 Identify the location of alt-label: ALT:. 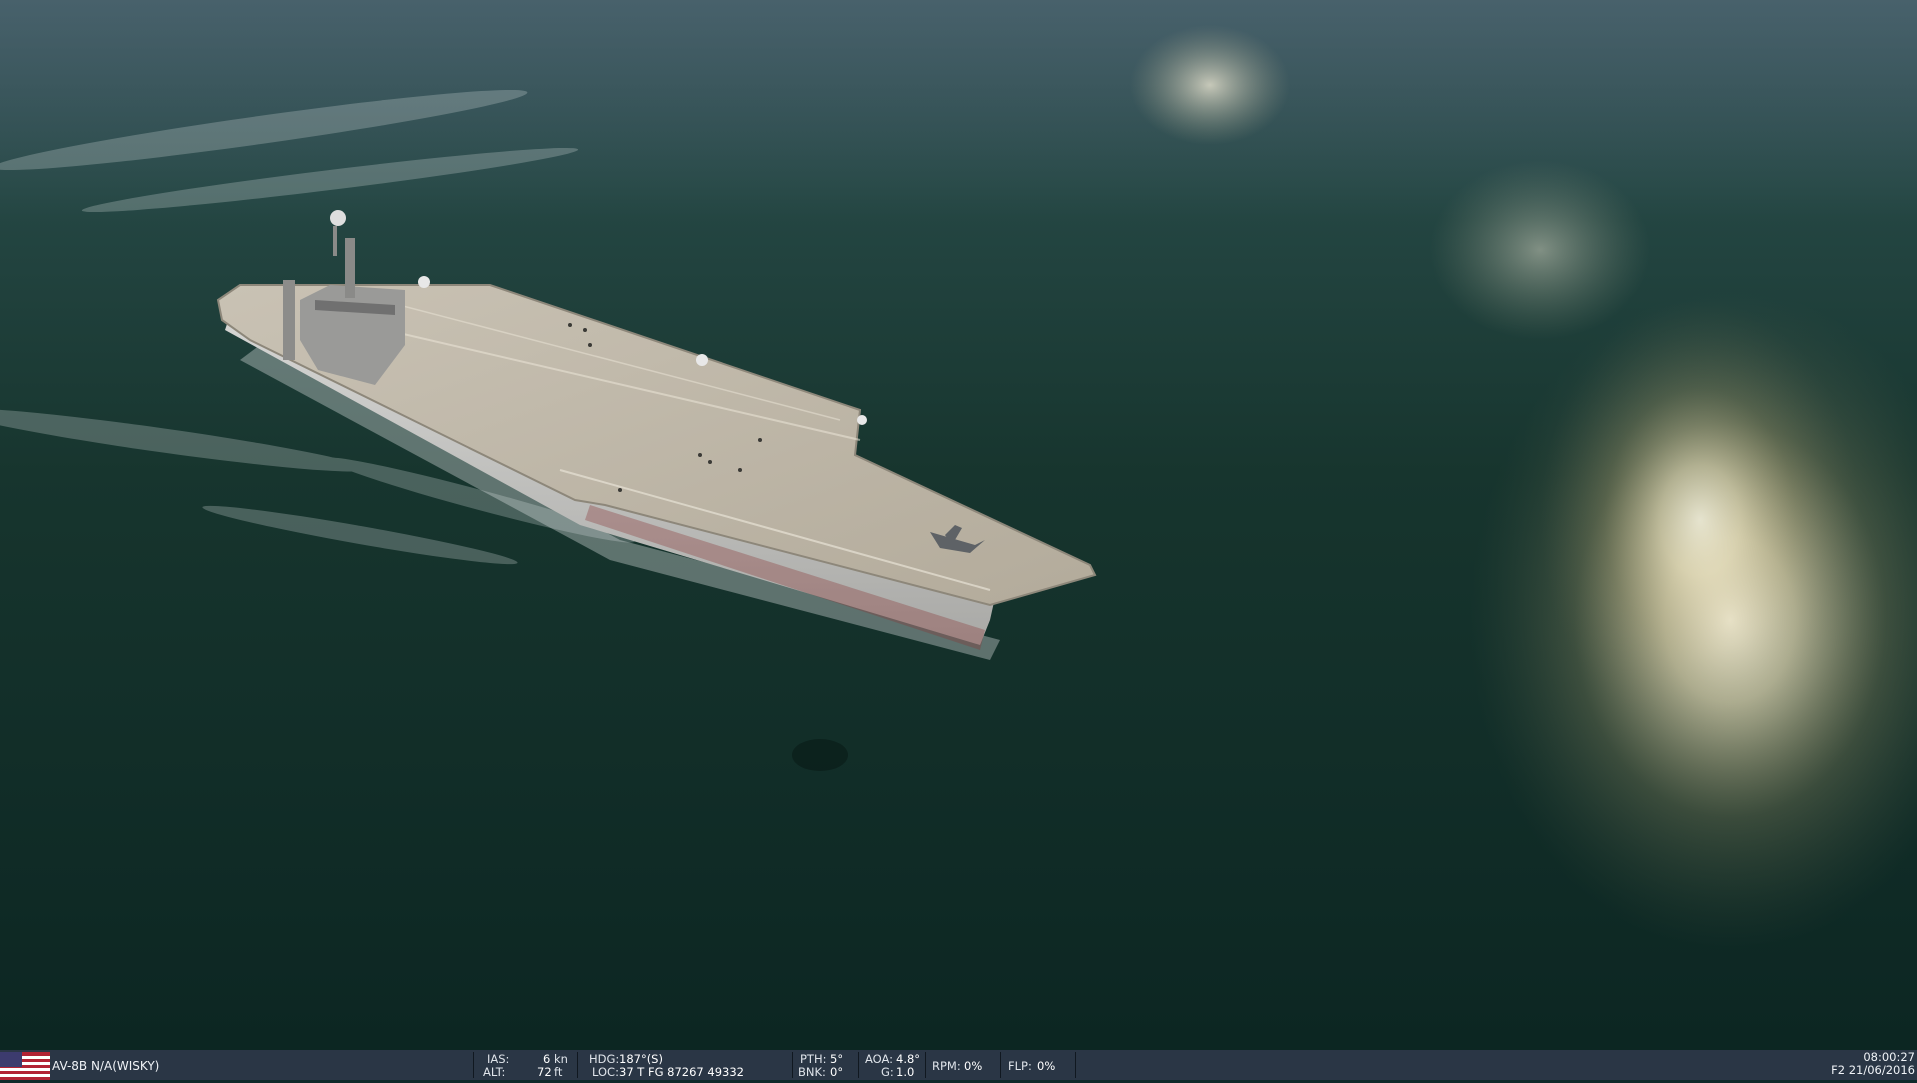
(494, 1072).